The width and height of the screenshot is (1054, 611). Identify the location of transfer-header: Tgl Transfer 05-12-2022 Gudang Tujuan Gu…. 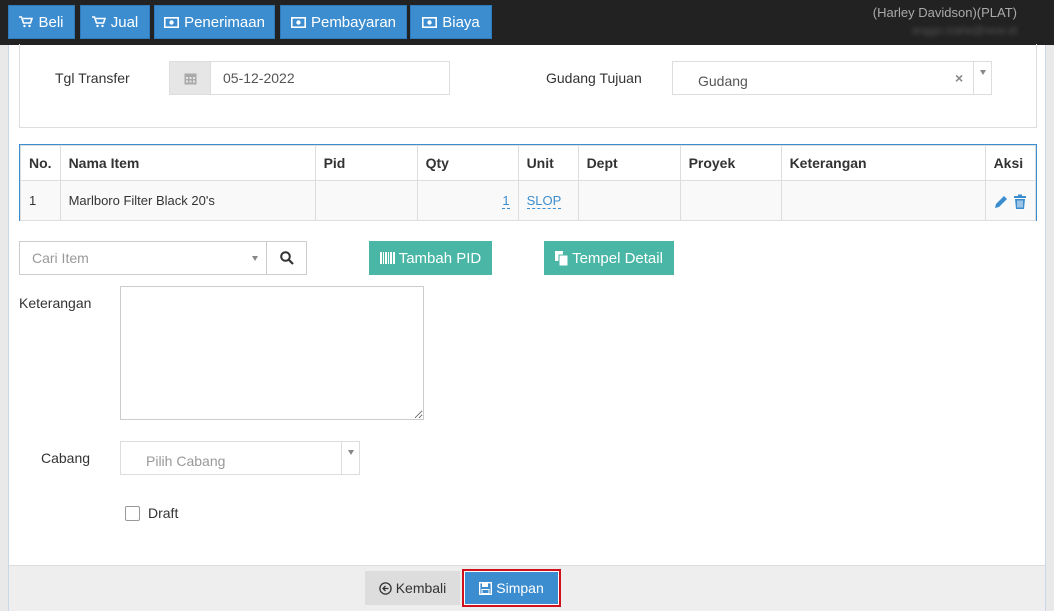
(528, 86).